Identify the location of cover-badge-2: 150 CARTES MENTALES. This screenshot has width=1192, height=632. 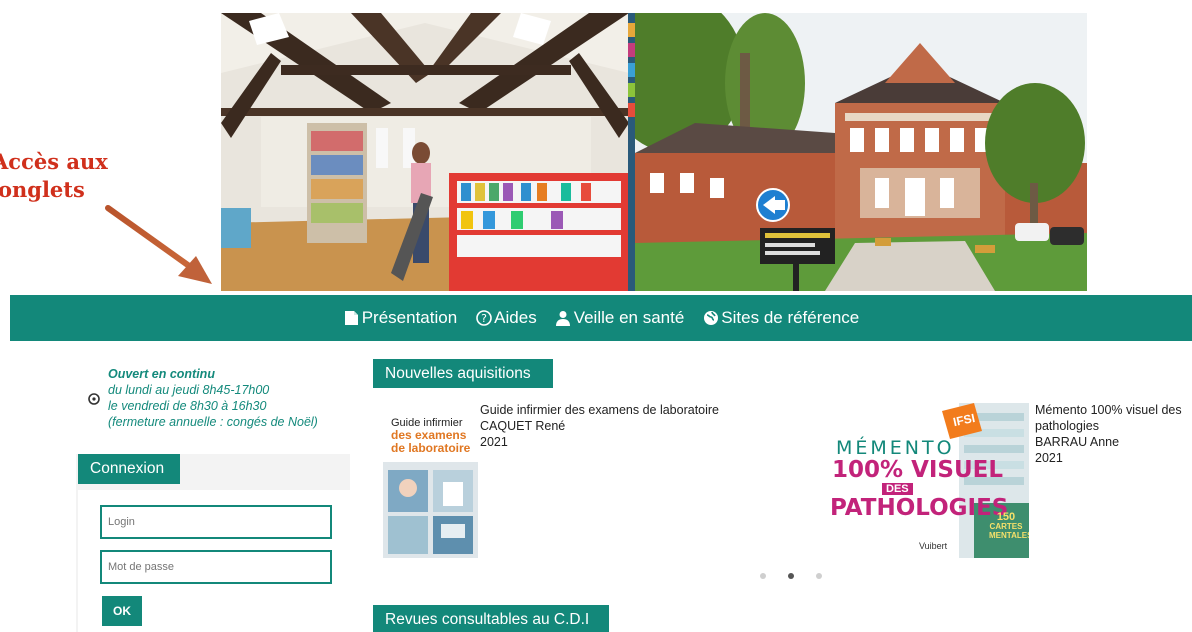
(1009, 526).